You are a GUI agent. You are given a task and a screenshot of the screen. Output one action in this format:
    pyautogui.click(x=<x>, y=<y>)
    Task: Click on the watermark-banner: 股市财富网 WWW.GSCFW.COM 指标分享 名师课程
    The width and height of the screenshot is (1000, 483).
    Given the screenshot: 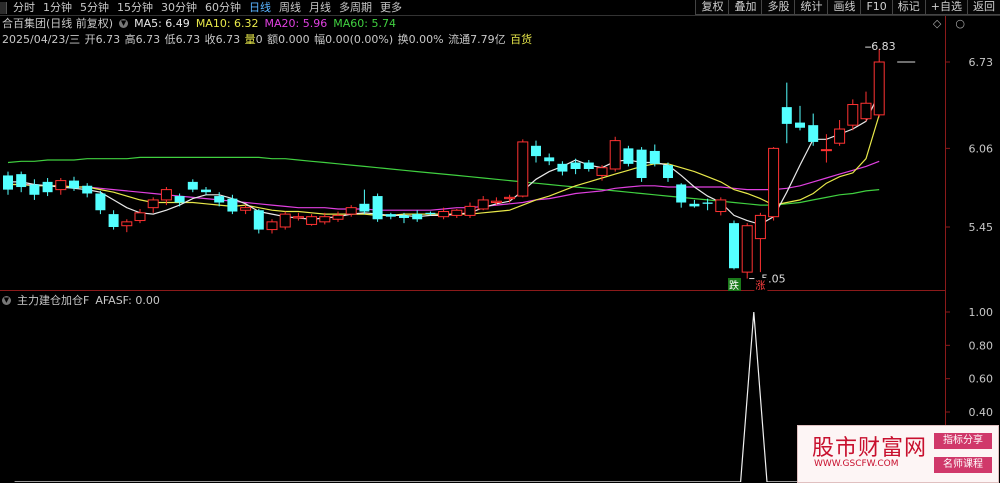 What is the action you would take?
    pyautogui.click(x=898, y=454)
    